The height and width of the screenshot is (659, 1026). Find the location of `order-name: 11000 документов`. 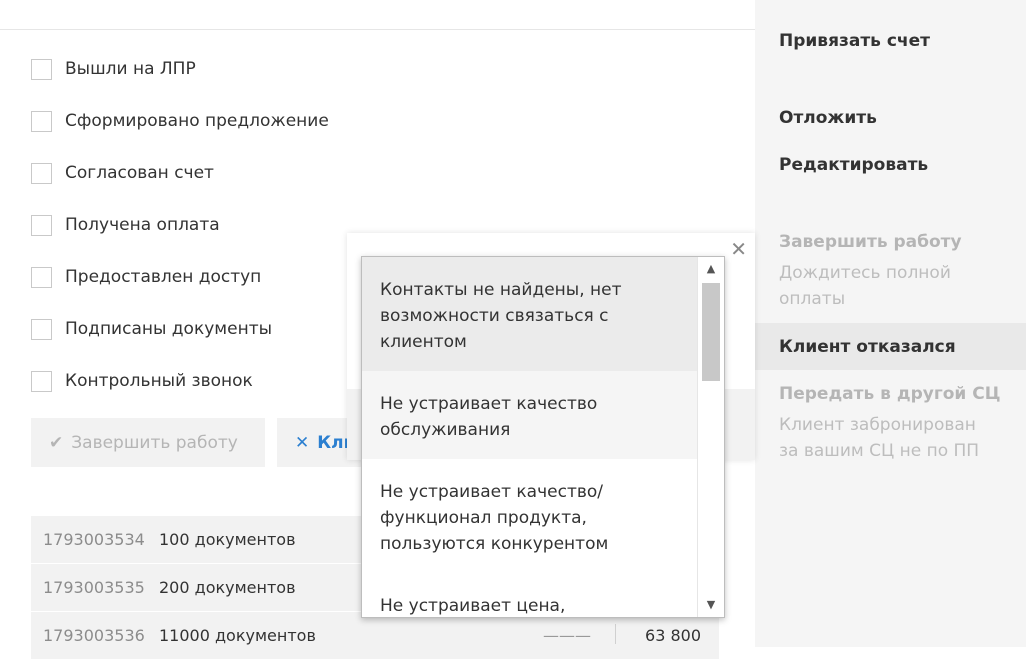

order-name: 11000 документов is located at coordinates (237, 635).